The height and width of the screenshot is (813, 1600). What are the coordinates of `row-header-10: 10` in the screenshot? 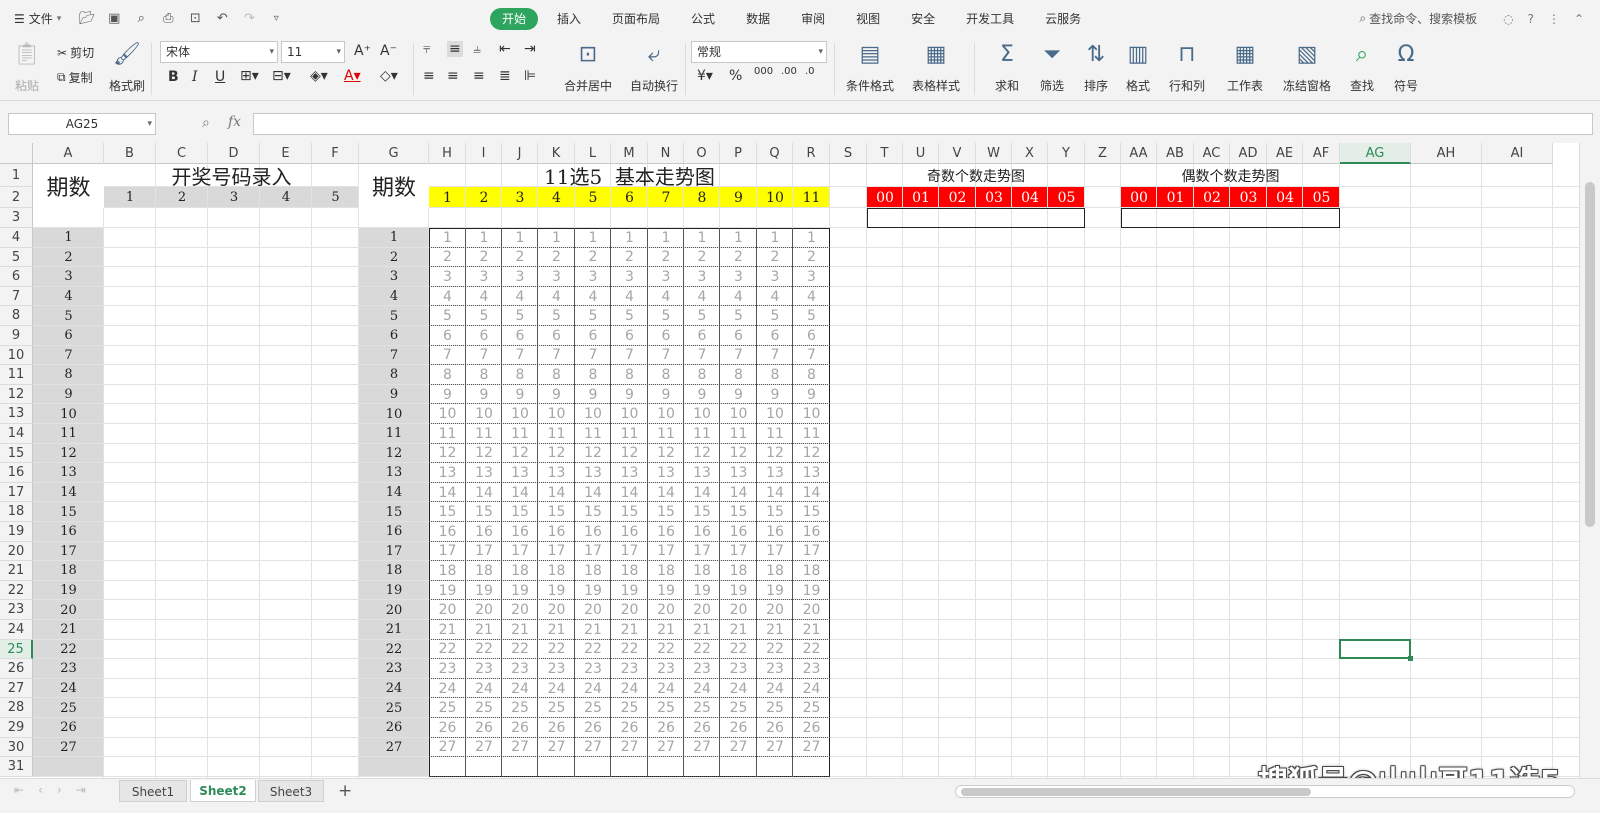 It's located at (16, 355).